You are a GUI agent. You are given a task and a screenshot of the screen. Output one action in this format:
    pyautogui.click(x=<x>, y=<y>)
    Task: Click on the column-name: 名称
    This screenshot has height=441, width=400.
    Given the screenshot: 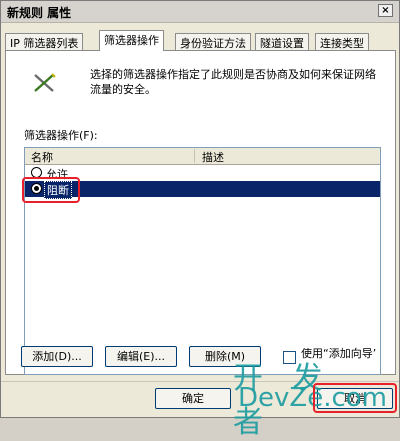 What is the action you would take?
    pyautogui.click(x=110, y=156)
    